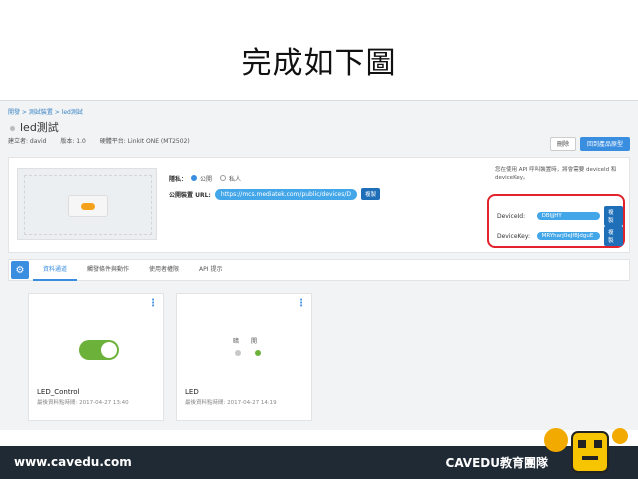  I want to click on slide-title: 完成如下圖, so click(319, 63).